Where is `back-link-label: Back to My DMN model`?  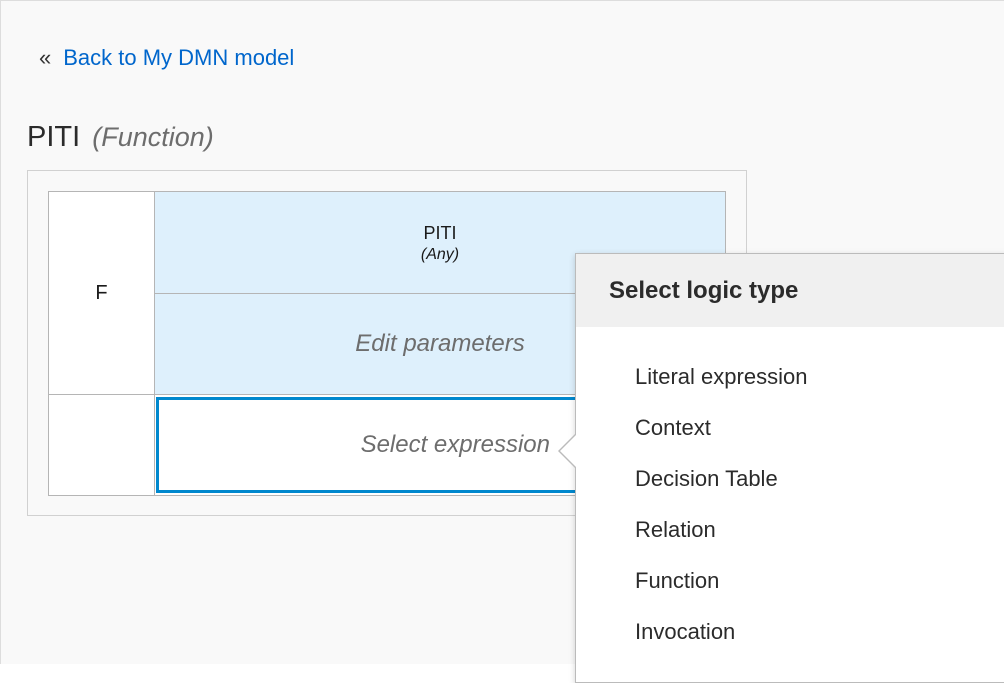
back-link-label: Back to My DMN model is located at coordinates (179, 57).